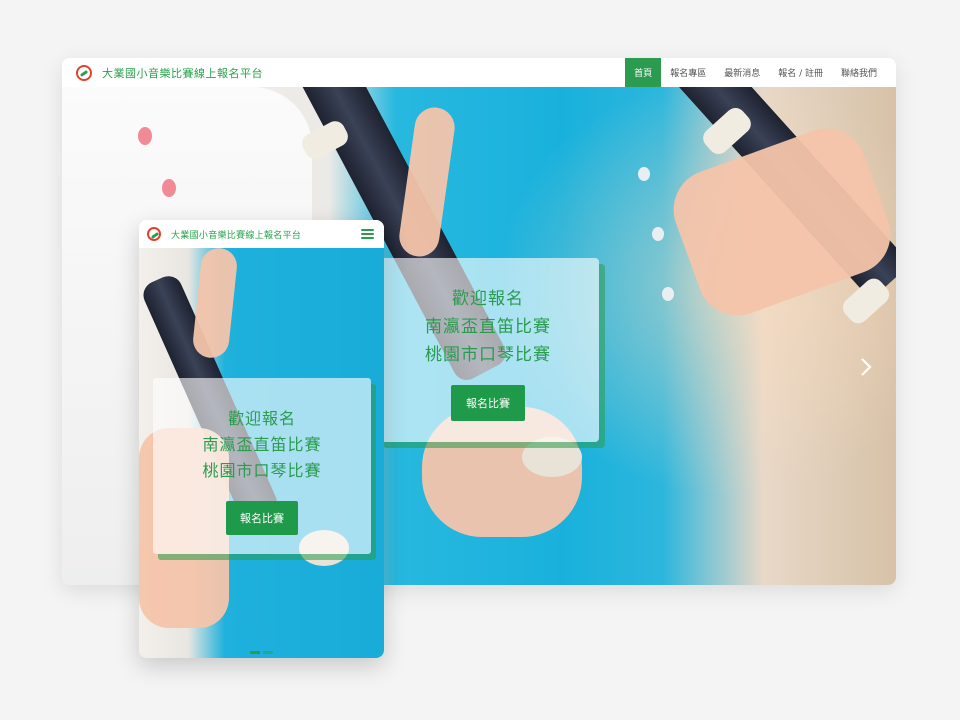 This screenshot has width=960, height=720. I want to click on menu-item-contact: 聯絡我們, so click(859, 72).